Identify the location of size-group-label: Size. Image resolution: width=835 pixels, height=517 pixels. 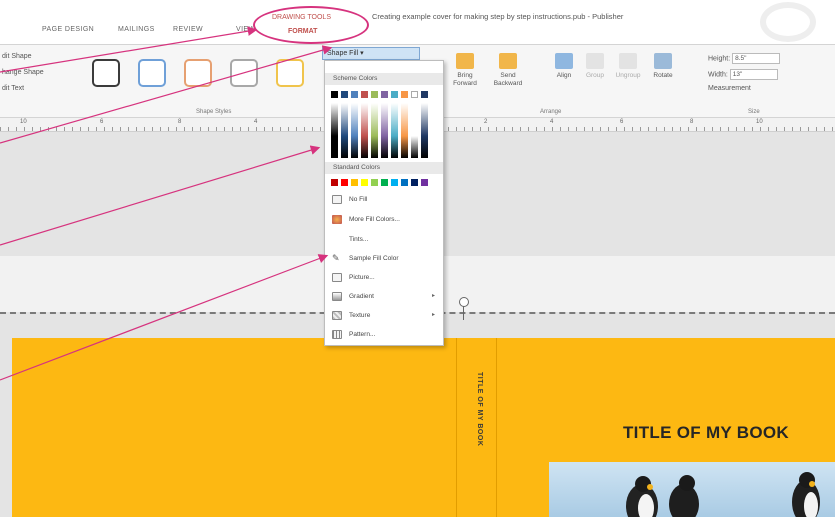
(754, 112).